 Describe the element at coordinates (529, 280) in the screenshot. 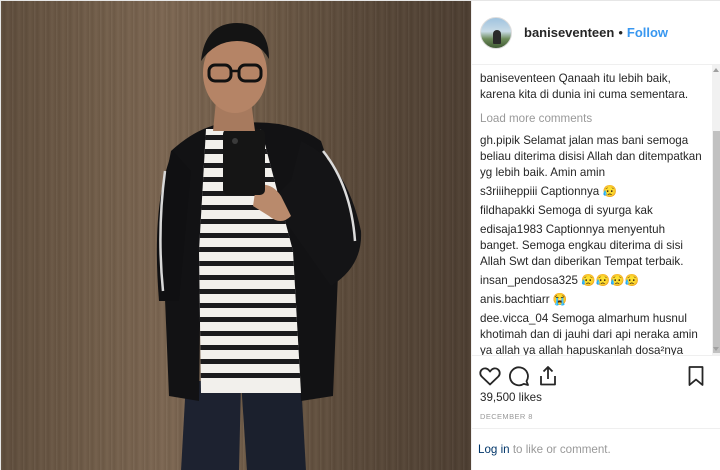

I see `comment-username: insan_pendosa325` at that location.